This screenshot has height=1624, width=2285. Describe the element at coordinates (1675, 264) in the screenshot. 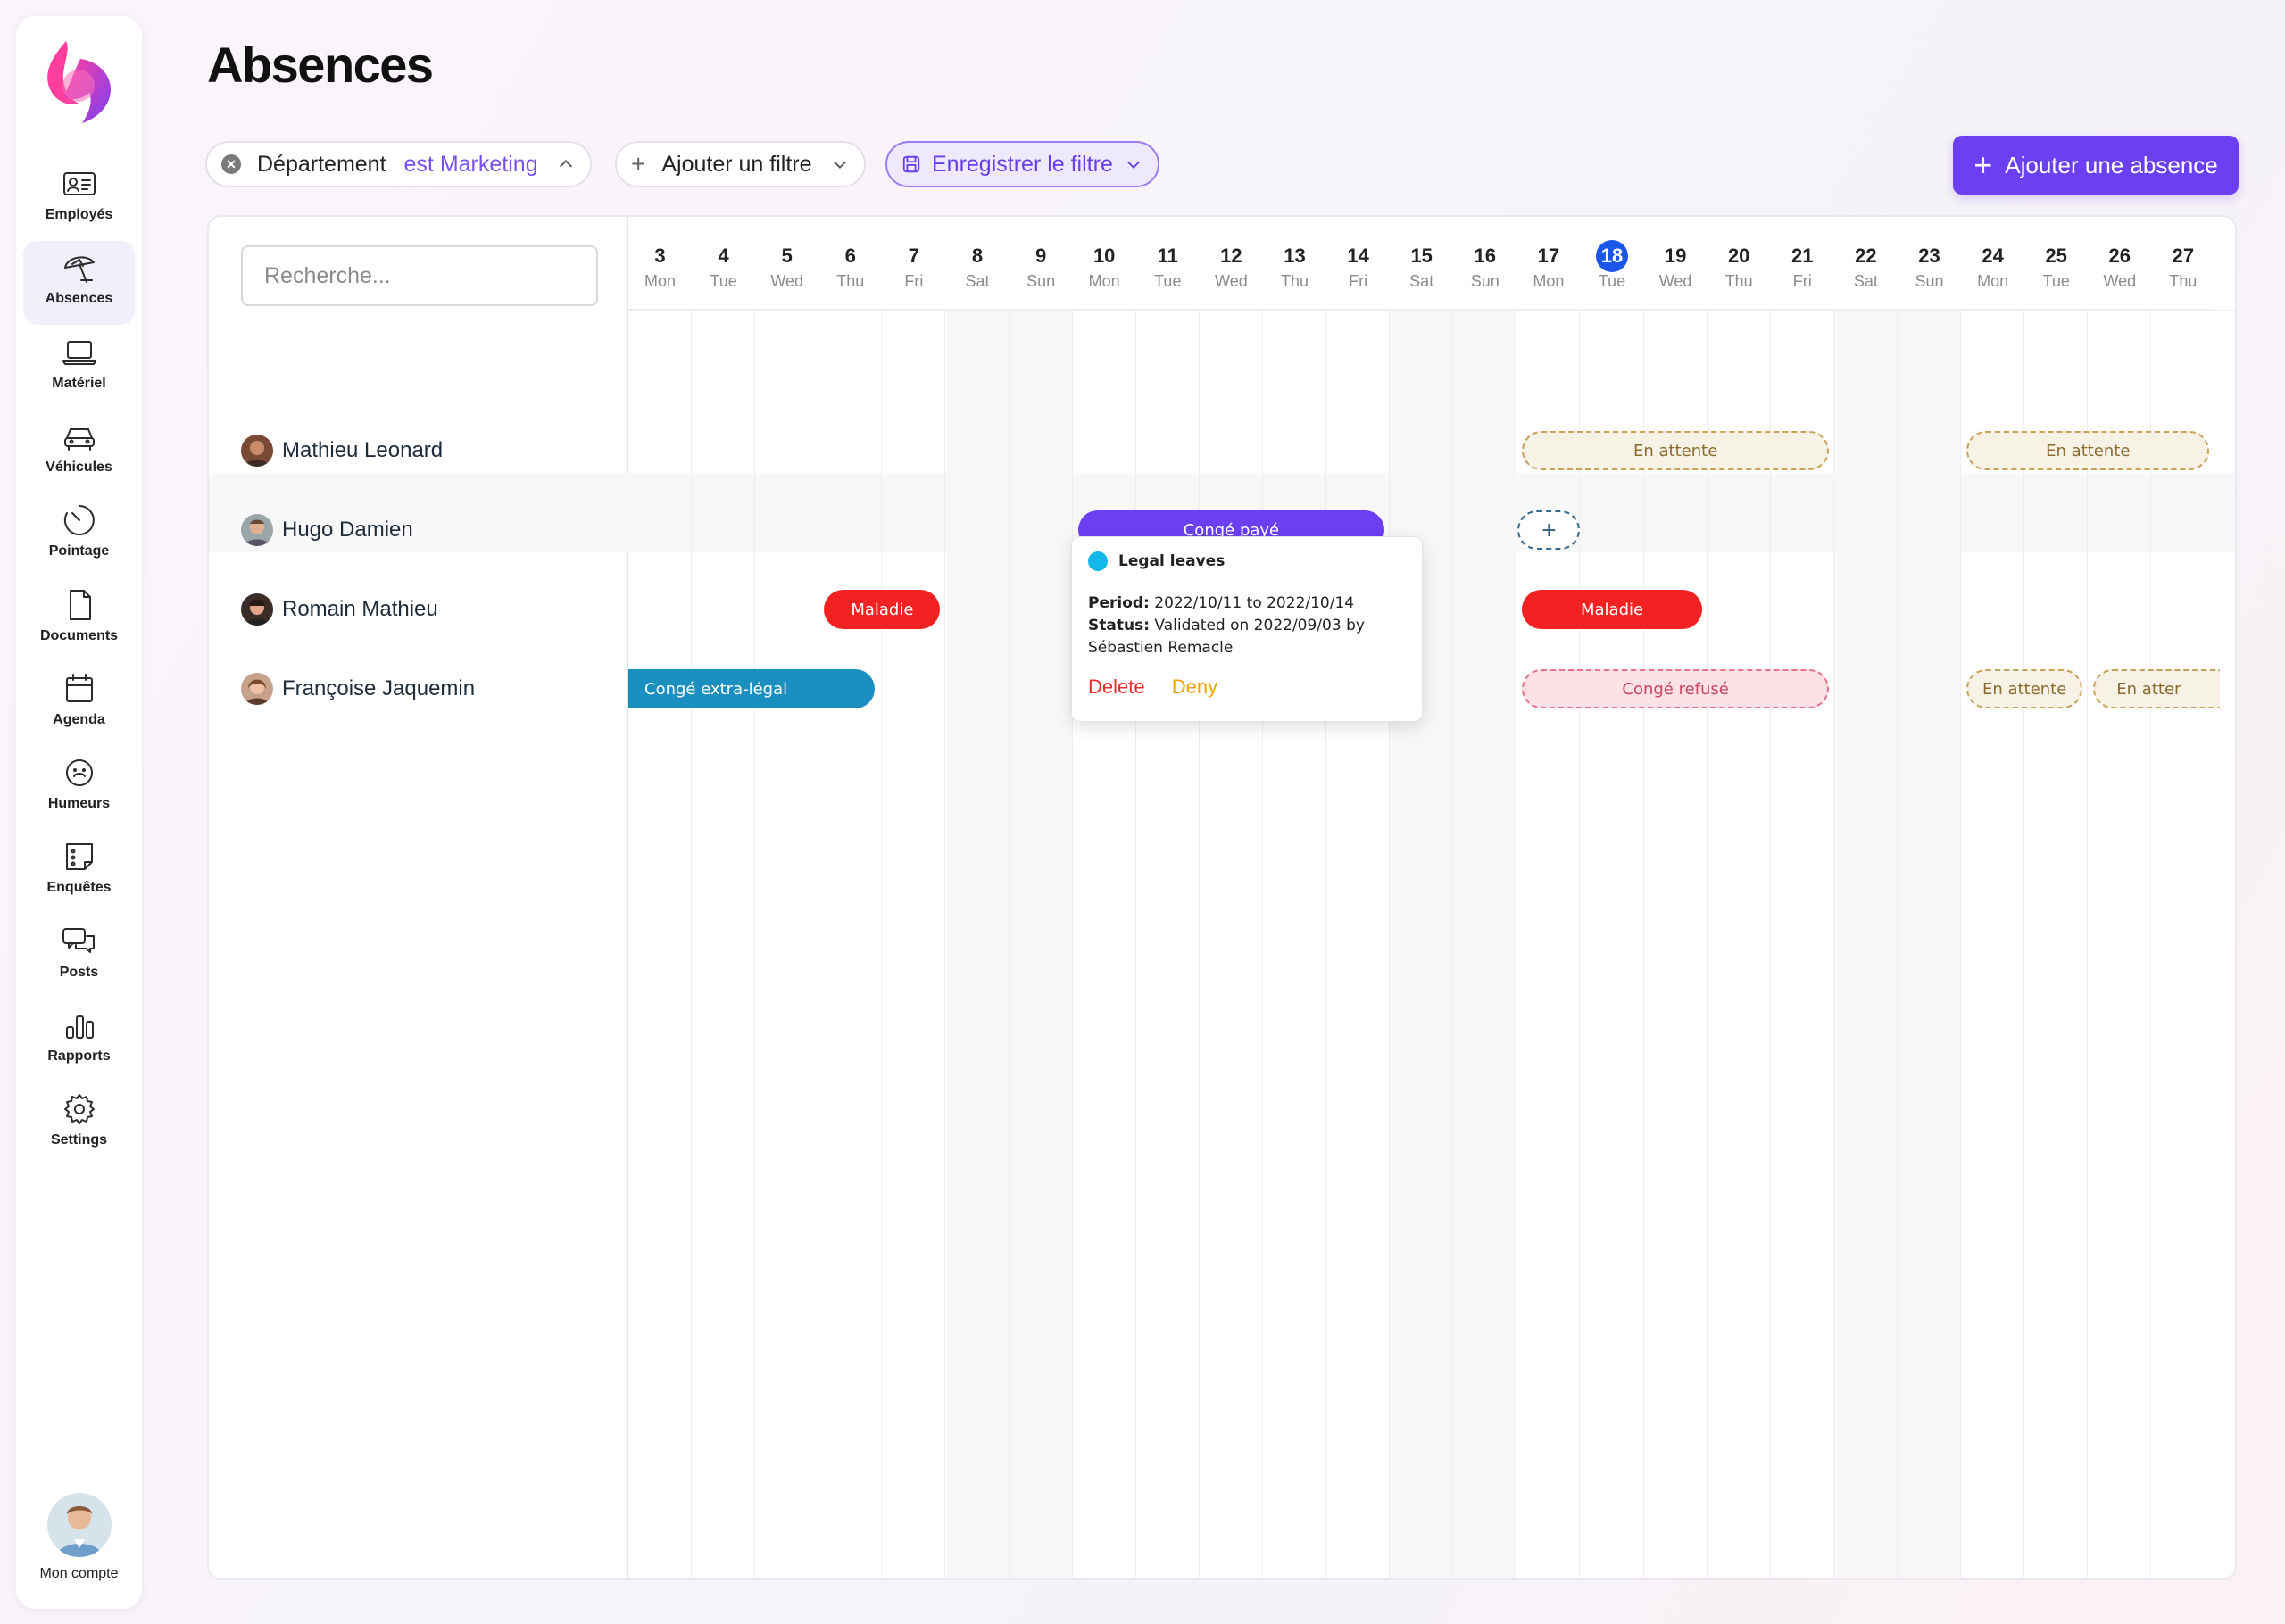

I see `day-header: 19 Wed` at that location.